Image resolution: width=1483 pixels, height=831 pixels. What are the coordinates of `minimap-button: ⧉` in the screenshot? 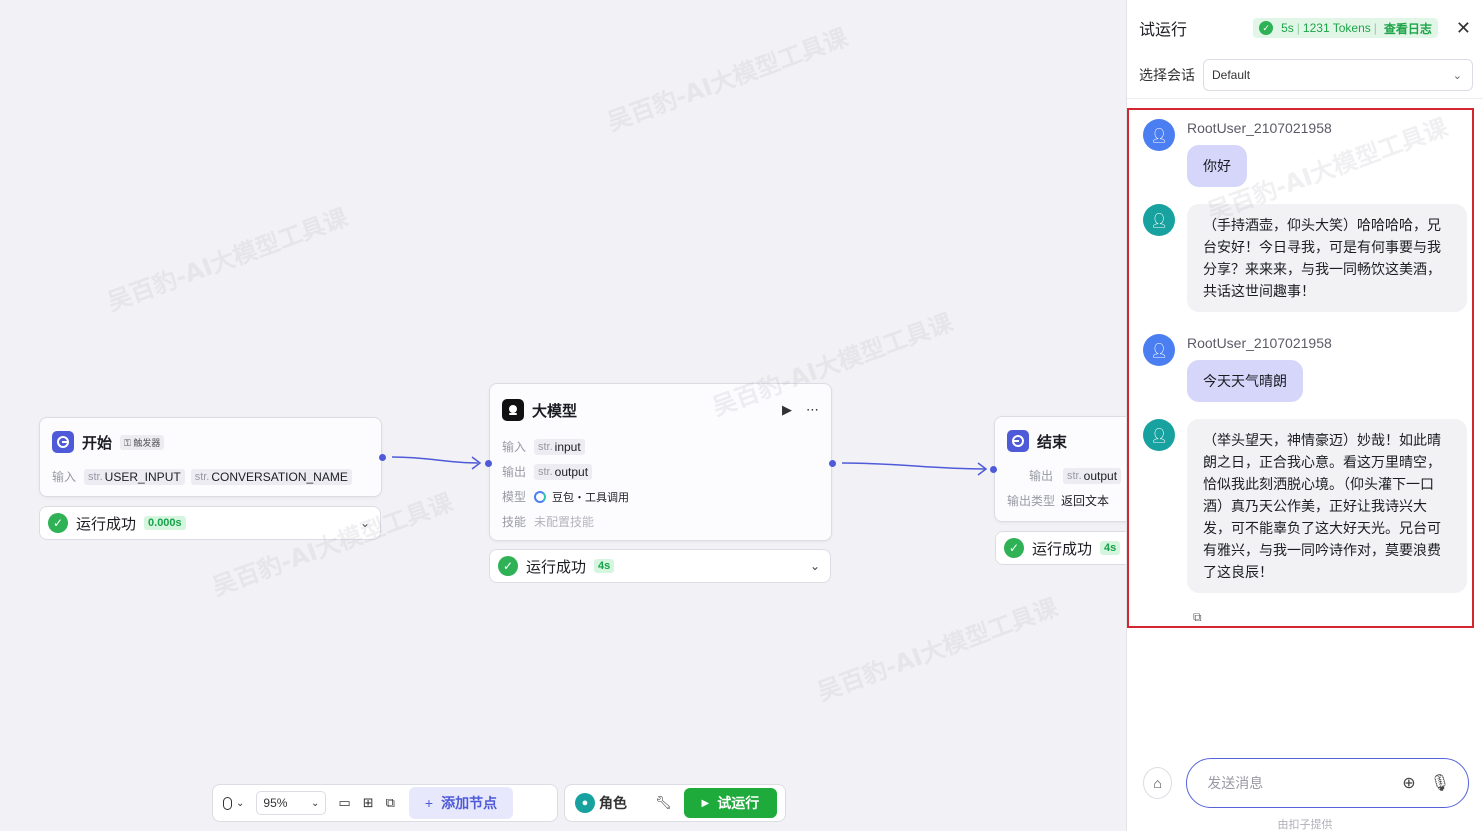 It's located at (390, 803).